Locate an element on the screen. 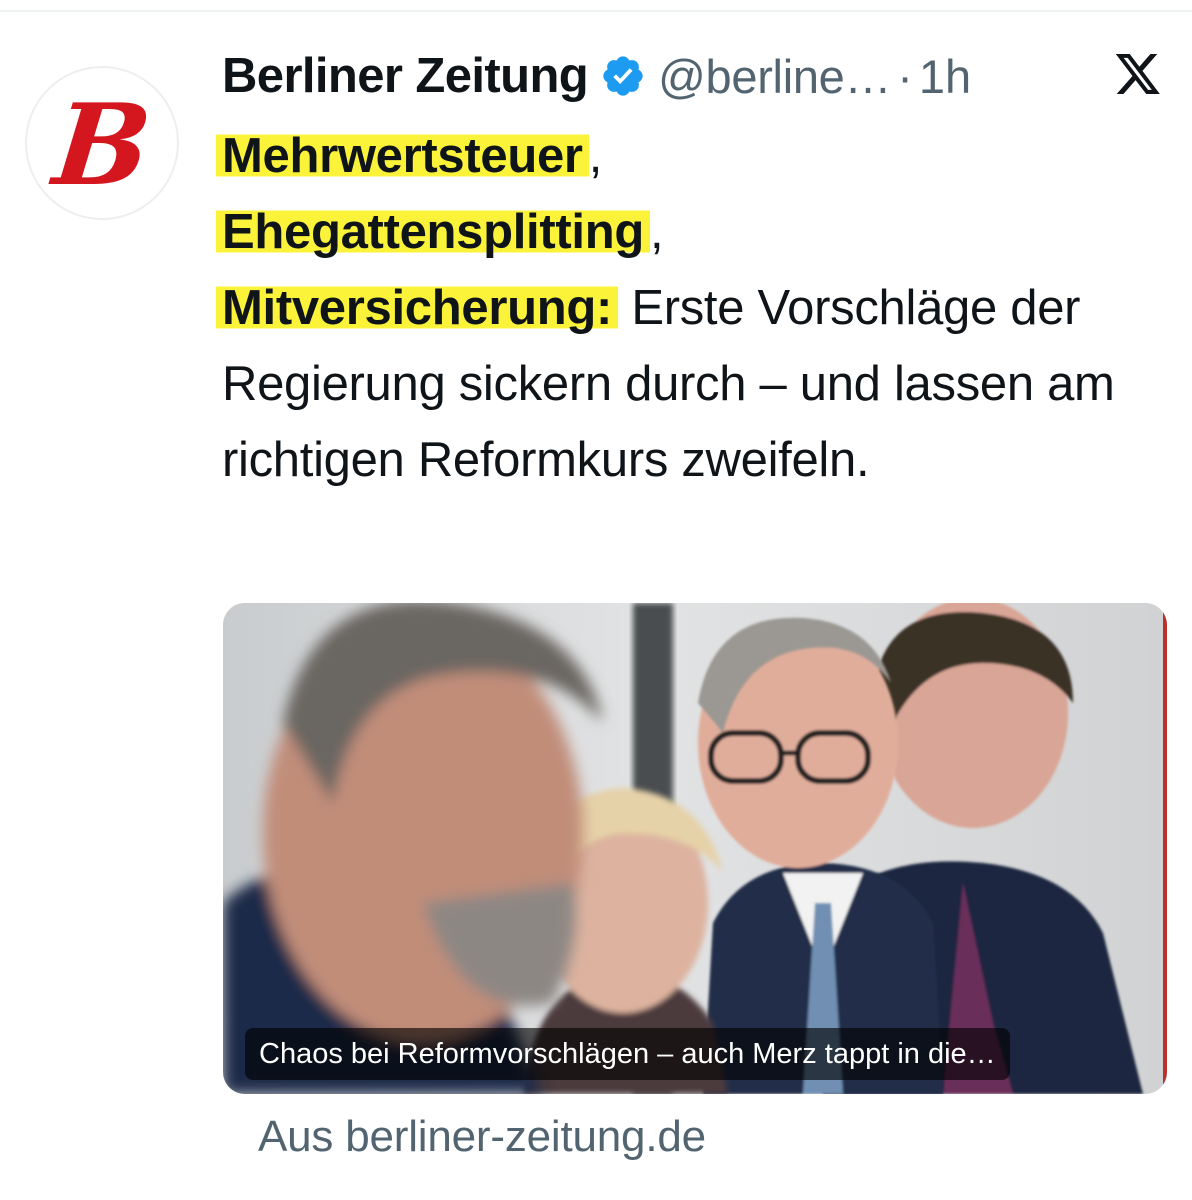  link-source: Aus berliner-zeitung.de is located at coordinates (482, 1137).